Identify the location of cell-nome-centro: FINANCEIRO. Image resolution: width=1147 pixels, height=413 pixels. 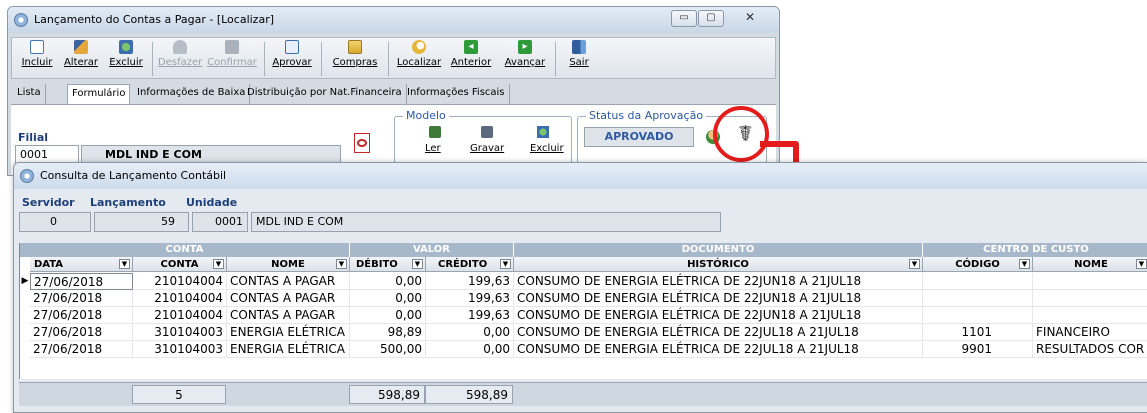
(1090, 332).